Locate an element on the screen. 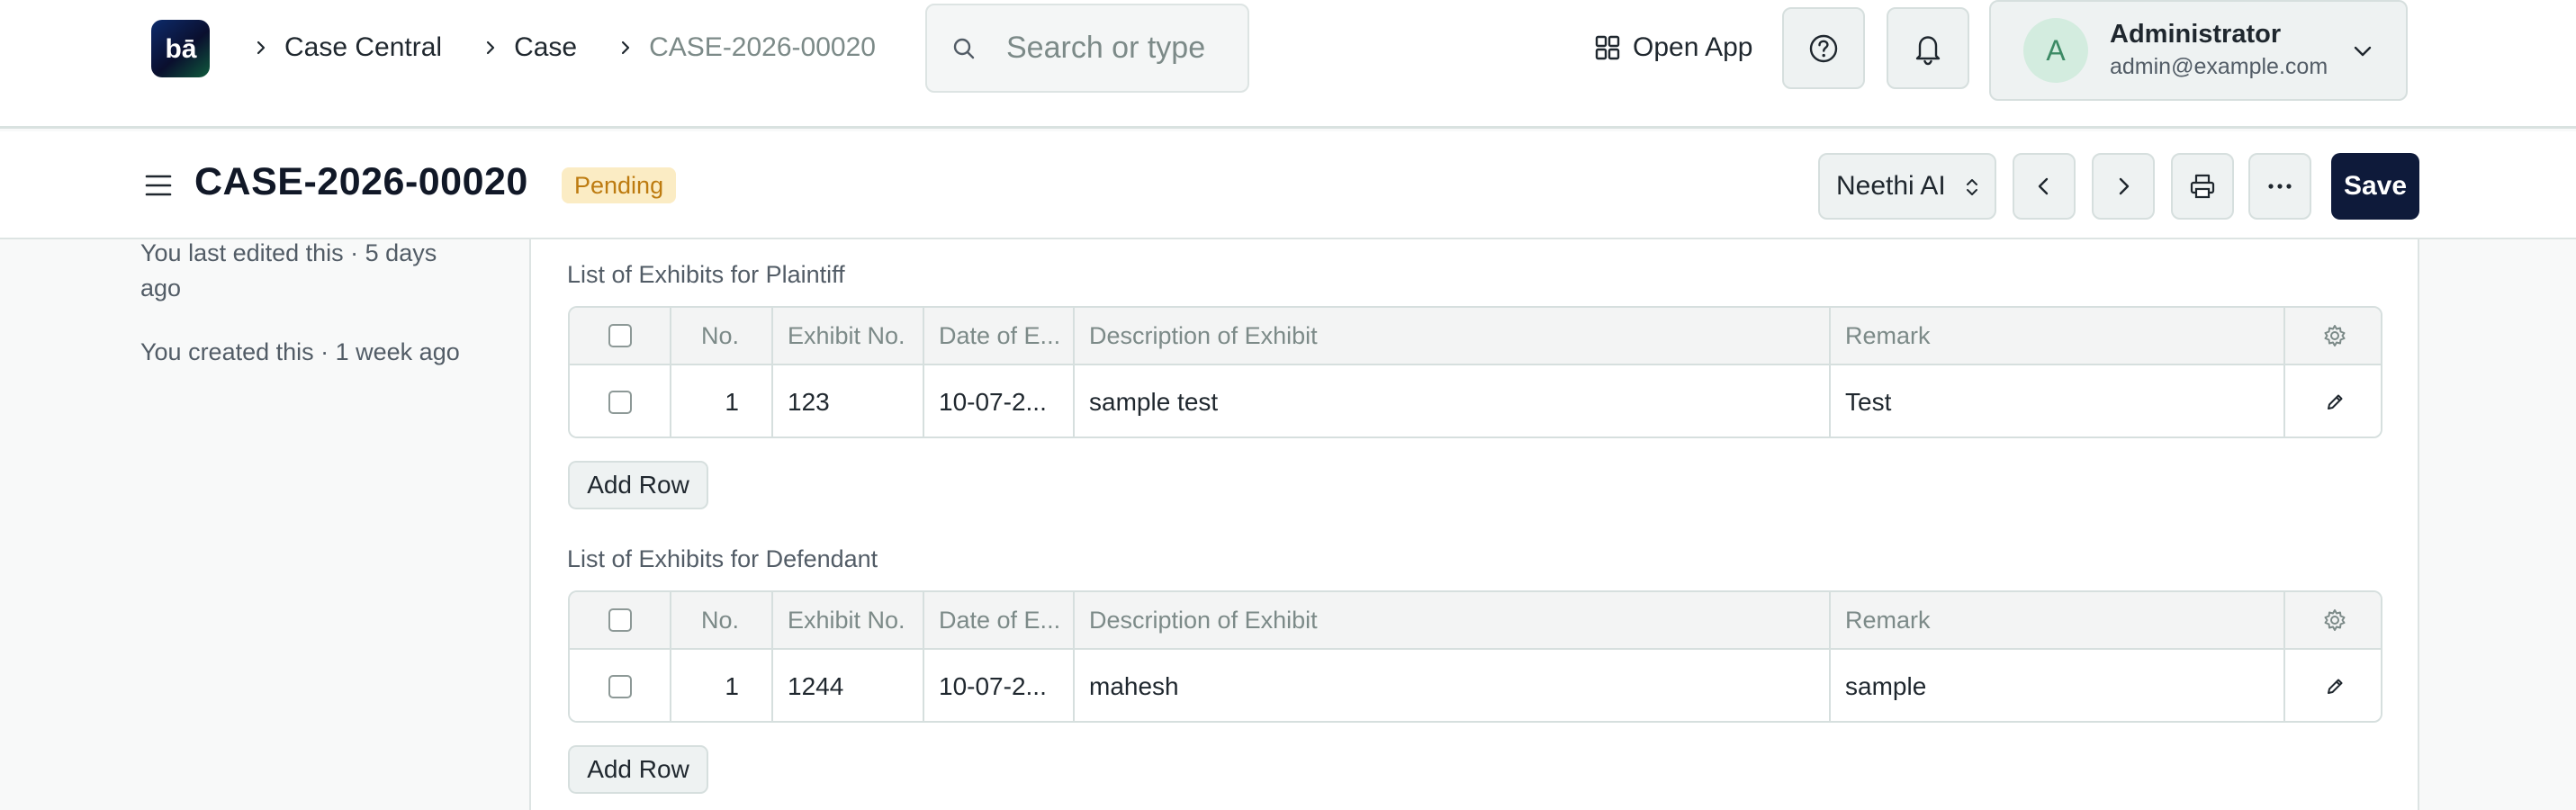 The width and height of the screenshot is (2576, 810). help-circle-icon is located at coordinates (1823, 48).